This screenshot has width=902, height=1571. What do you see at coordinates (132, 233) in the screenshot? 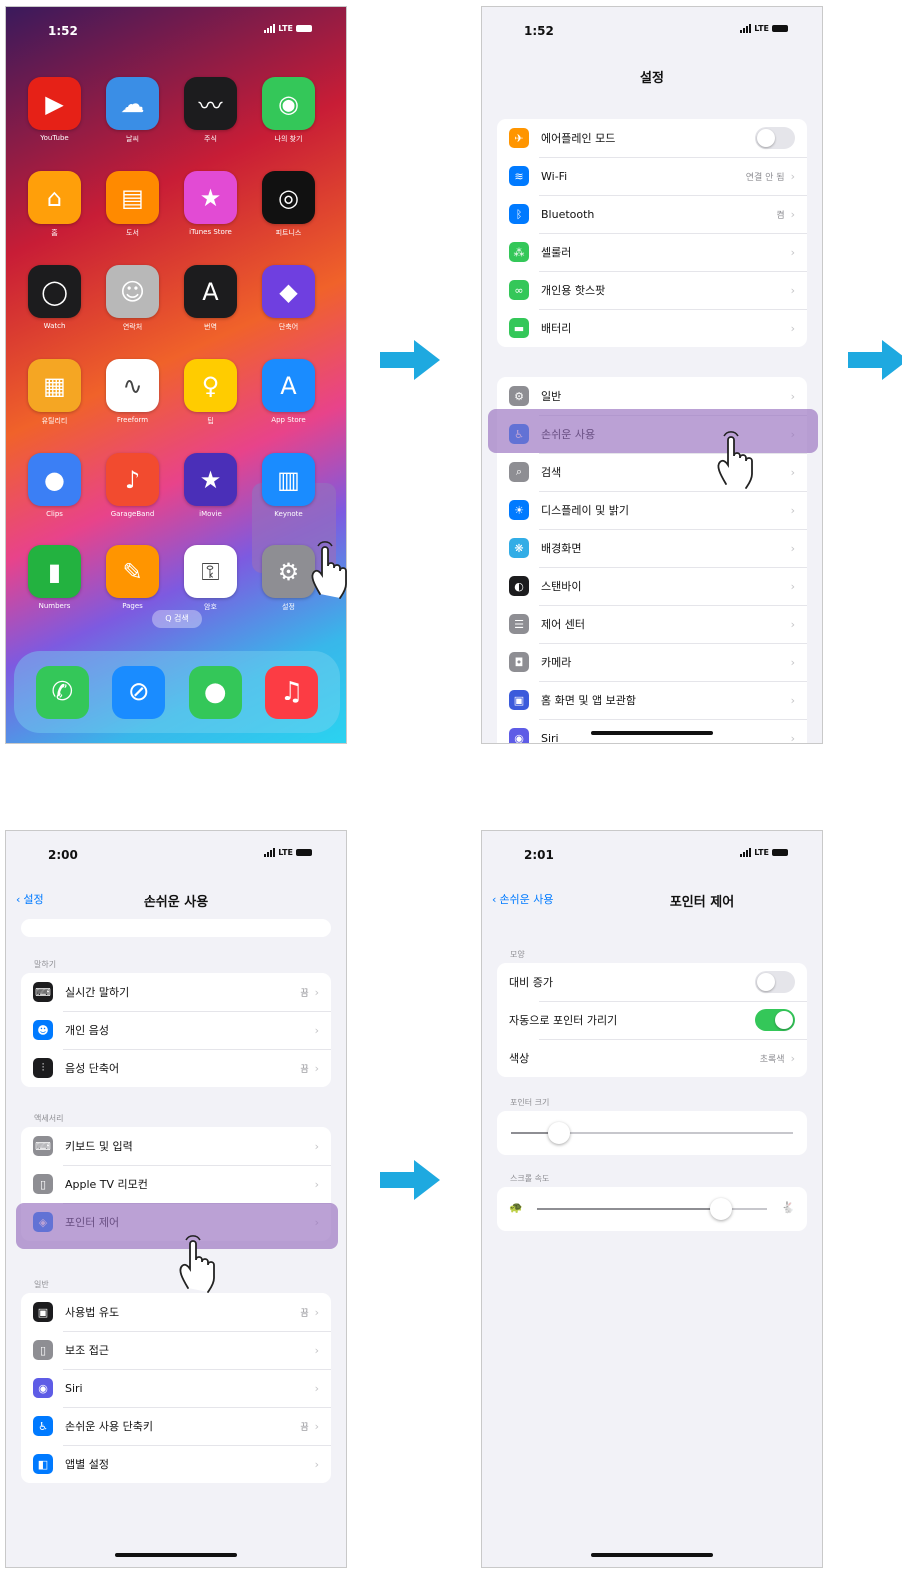
I see `app-label: 도서` at bounding box center [132, 233].